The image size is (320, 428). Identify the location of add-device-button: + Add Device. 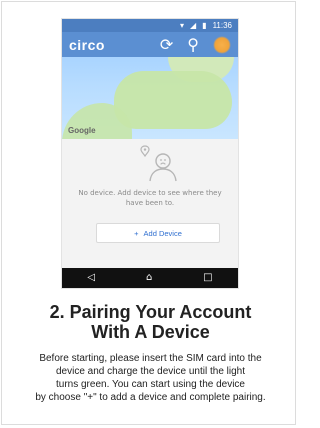
(158, 233).